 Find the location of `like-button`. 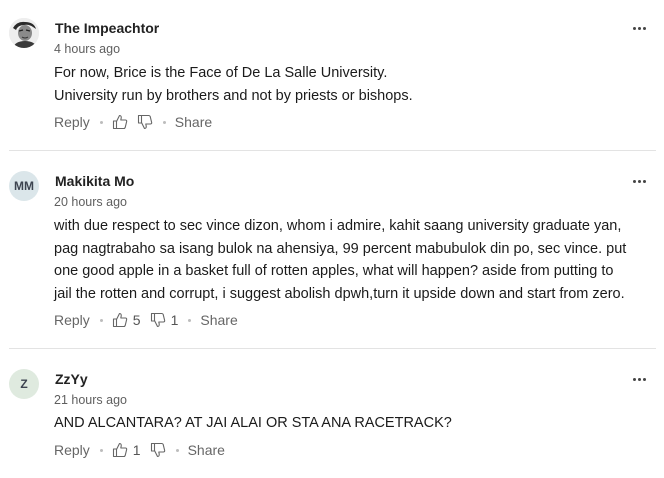

like-button is located at coordinates (120, 122).